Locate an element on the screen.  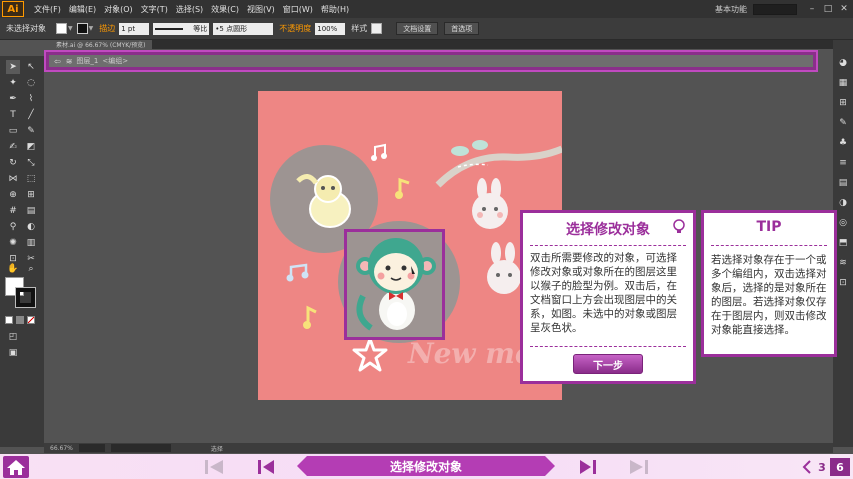
layers-panel-icon: ≋ is located at coordinates (843, 263).